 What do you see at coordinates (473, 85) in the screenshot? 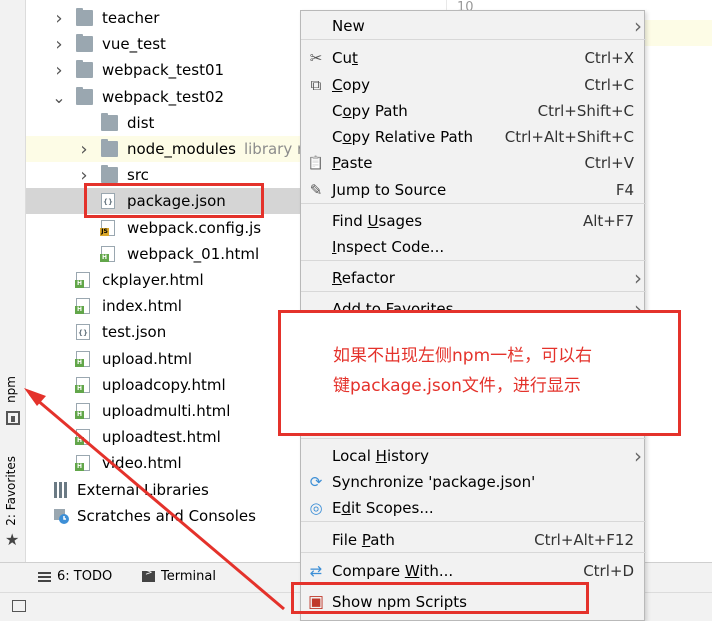
I see `menu-item-copy: ⧉ Copy Ctrl+C` at bounding box center [473, 85].